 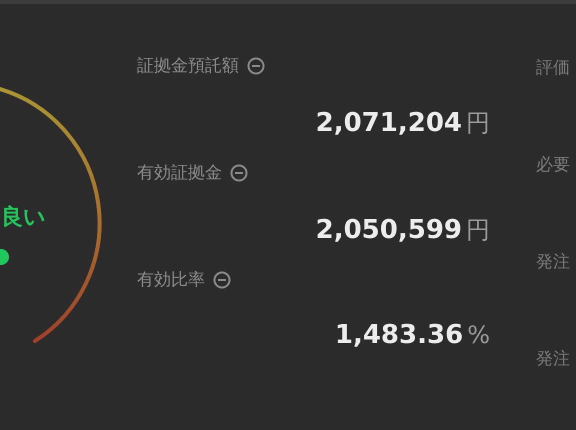 What do you see at coordinates (23, 218) in the screenshot?
I see `status-text: 良い` at bounding box center [23, 218].